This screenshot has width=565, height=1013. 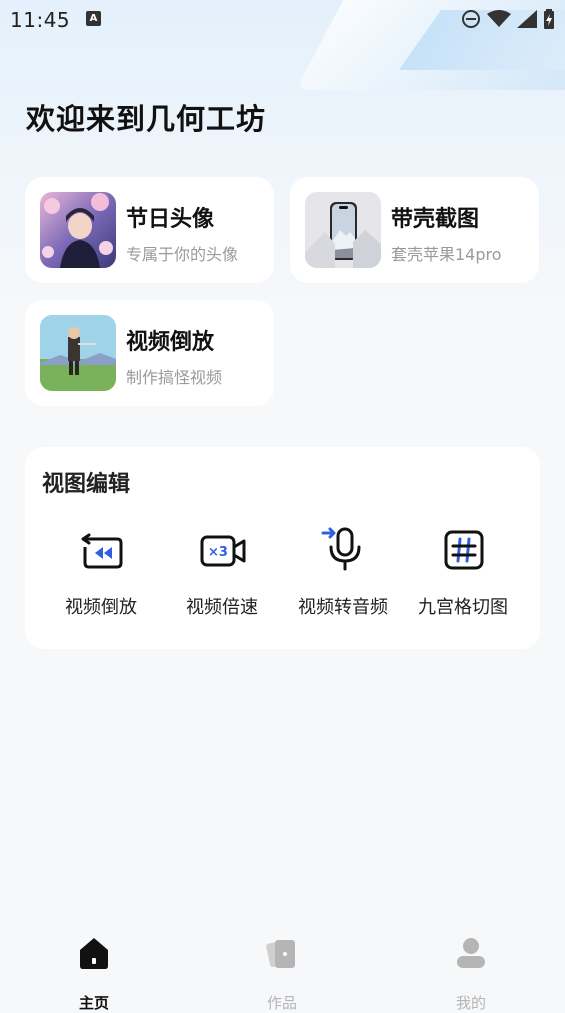 What do you see at coordinates (446, 254) in the screenshot?
I see `card-subtitle: 套壳苹果14pro` at bounding box center [446, 254].